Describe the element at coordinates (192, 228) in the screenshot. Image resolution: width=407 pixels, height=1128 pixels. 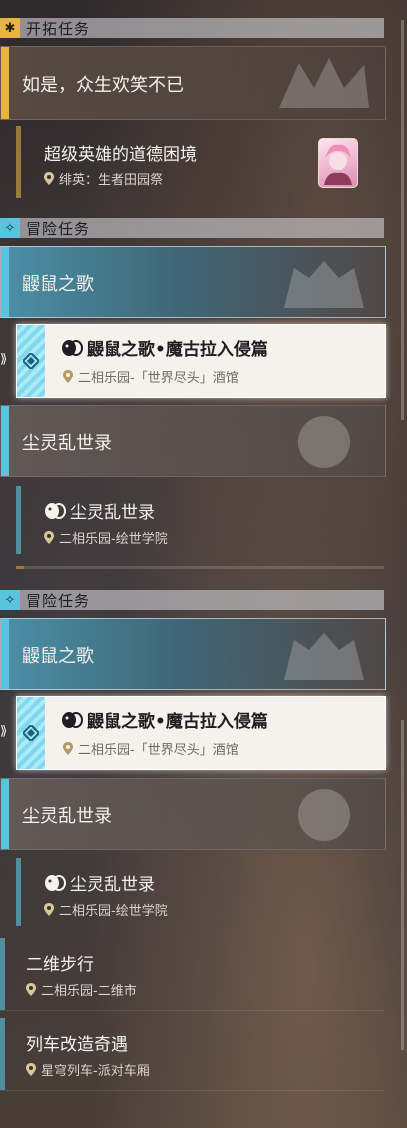
I see `section-header-adventure: ✧ 冒险任务` at that location.